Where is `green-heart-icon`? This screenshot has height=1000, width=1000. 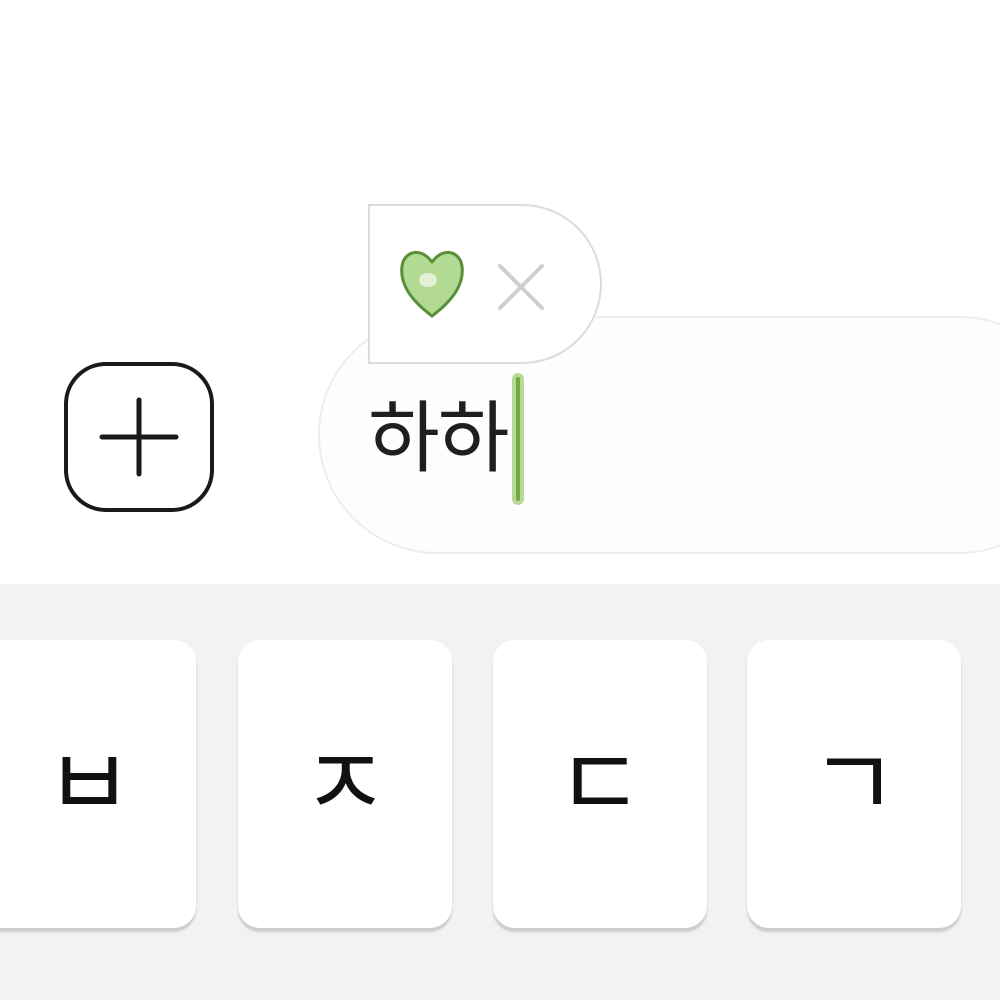 green-heart-icon is located at coordinates (432, 284).